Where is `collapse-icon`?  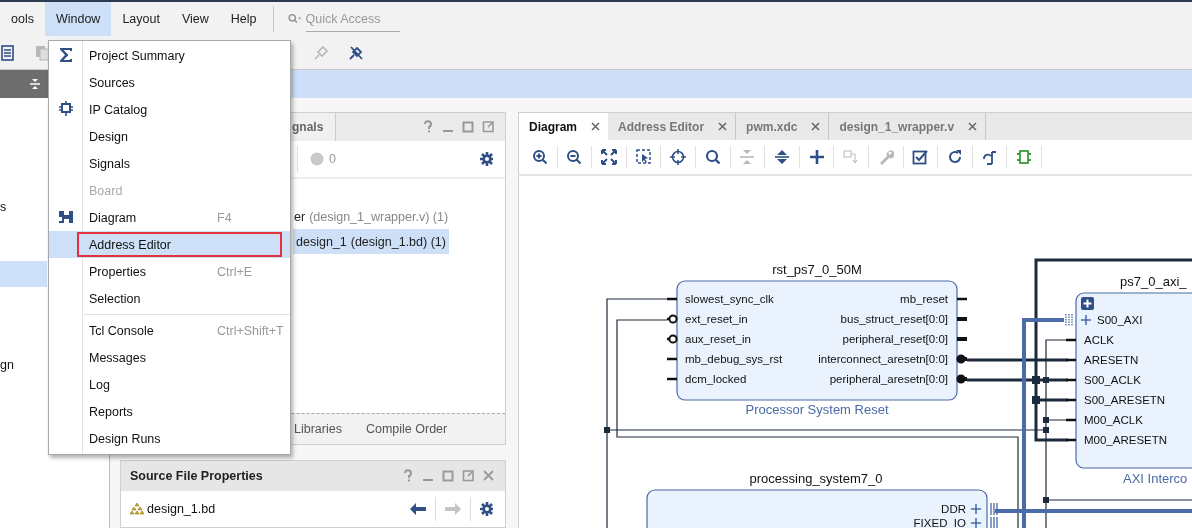 collapse-icon is located at coordinates (35, 84).